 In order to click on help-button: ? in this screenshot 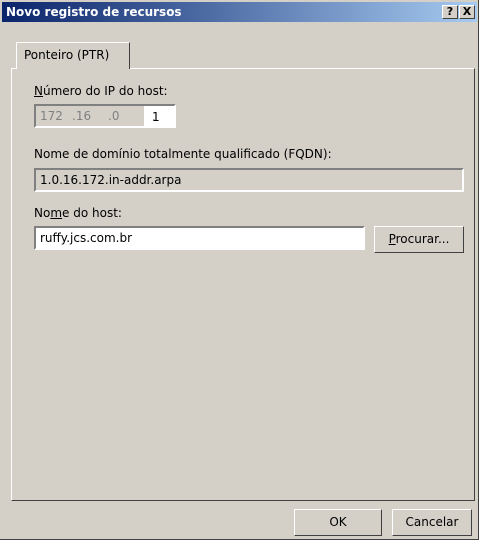, I will do `click(450, 12)`.